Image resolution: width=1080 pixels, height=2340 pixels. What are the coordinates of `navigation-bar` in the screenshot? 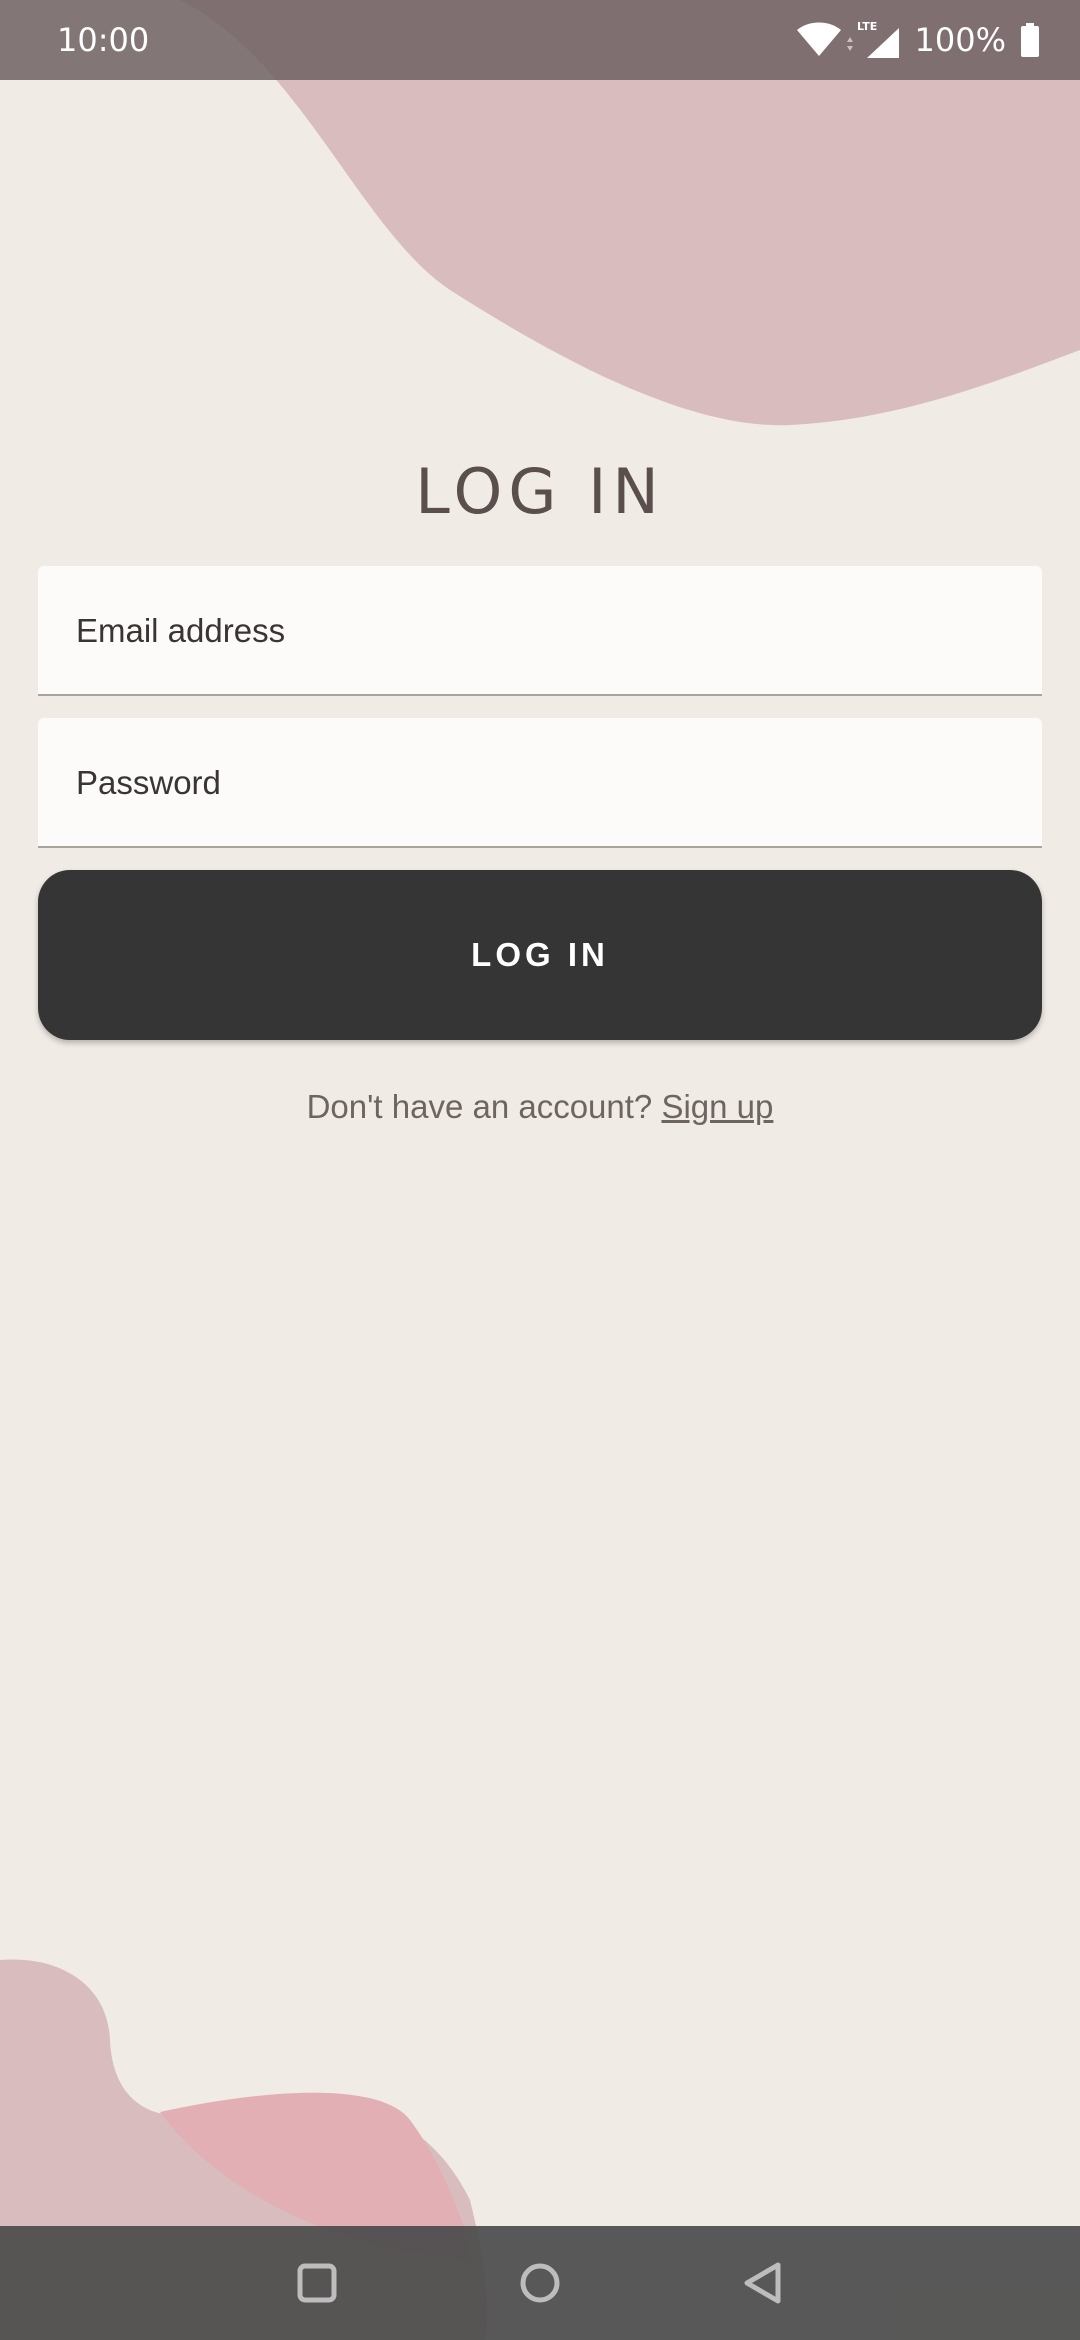 It's located at (540, 2283).